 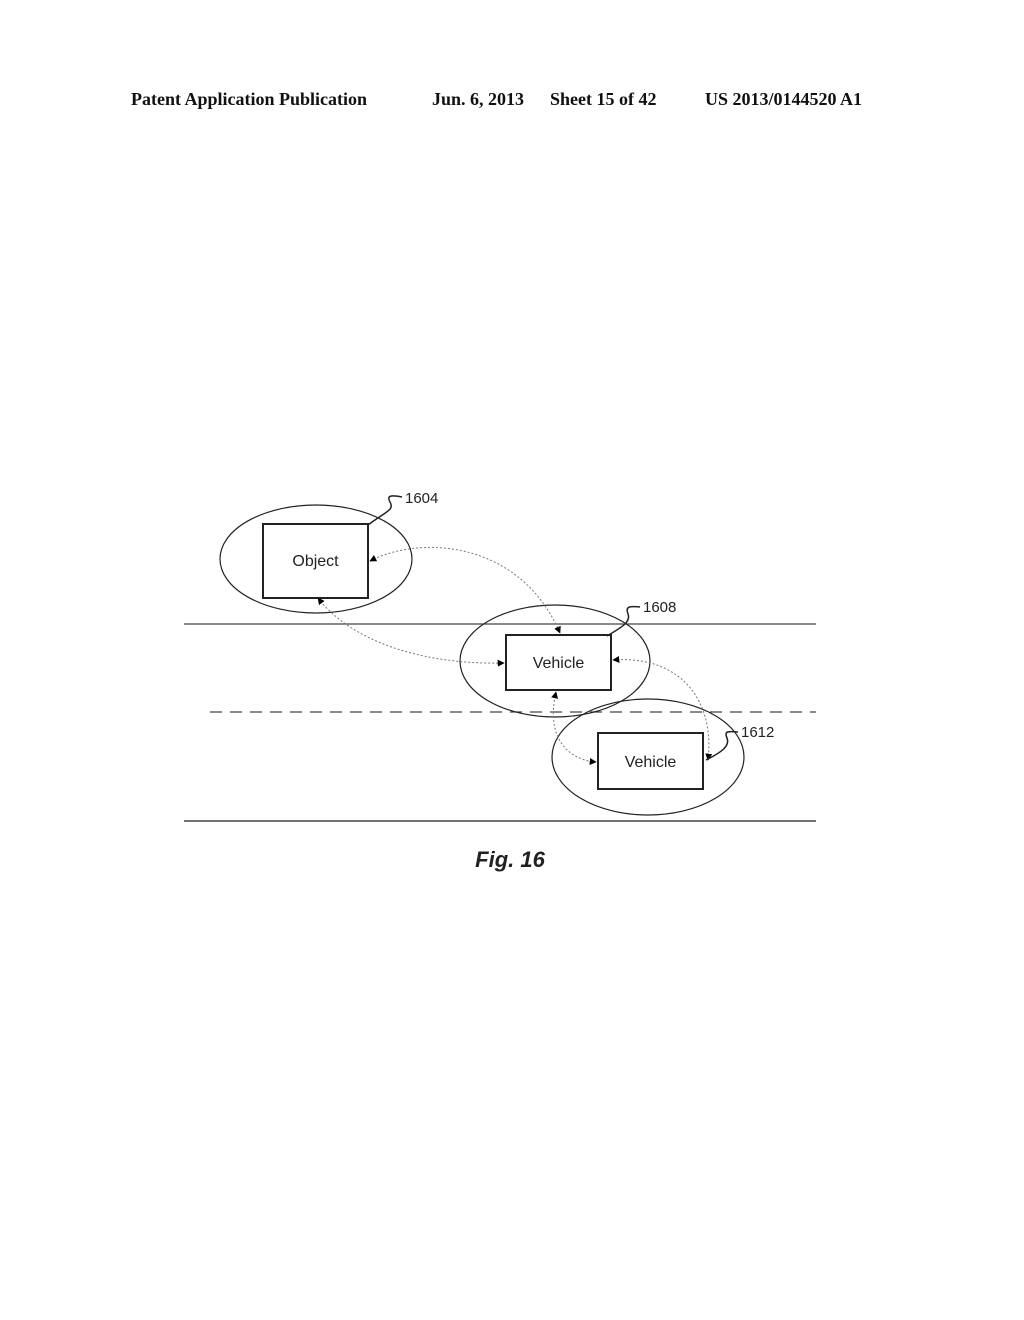 I want to click on node-label-1604: Object, so click(x=315, y=561).